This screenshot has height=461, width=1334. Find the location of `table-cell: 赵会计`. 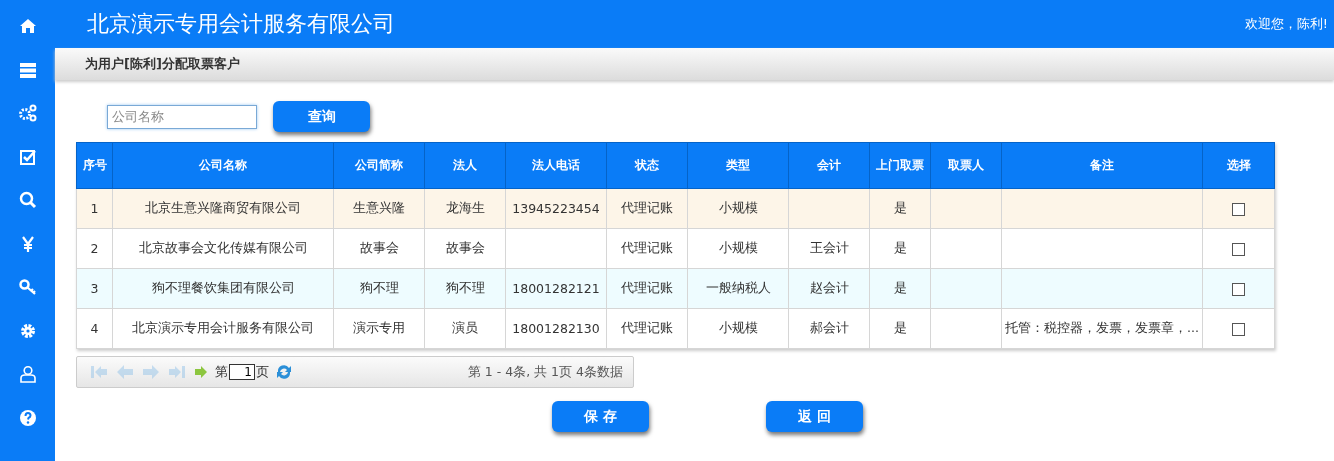

table-cell: 赵会计 is located at coordinates (829, 288).